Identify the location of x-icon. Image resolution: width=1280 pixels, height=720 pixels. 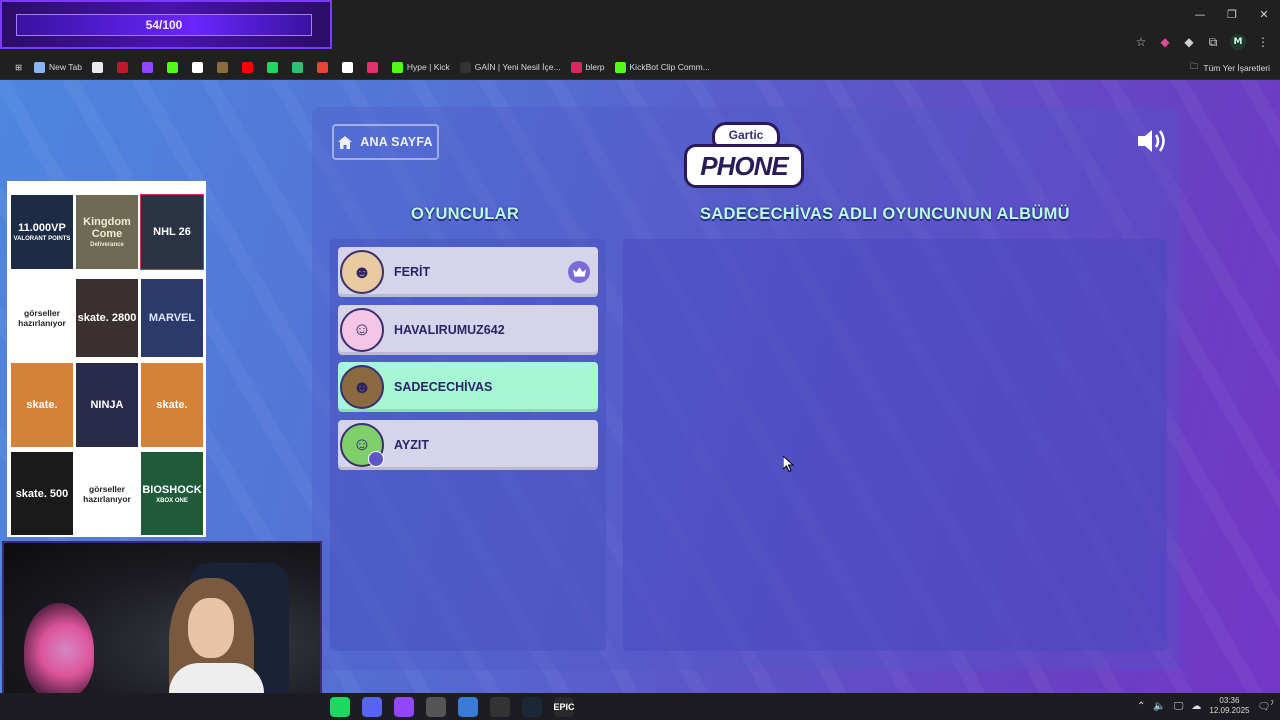
(347, 67).